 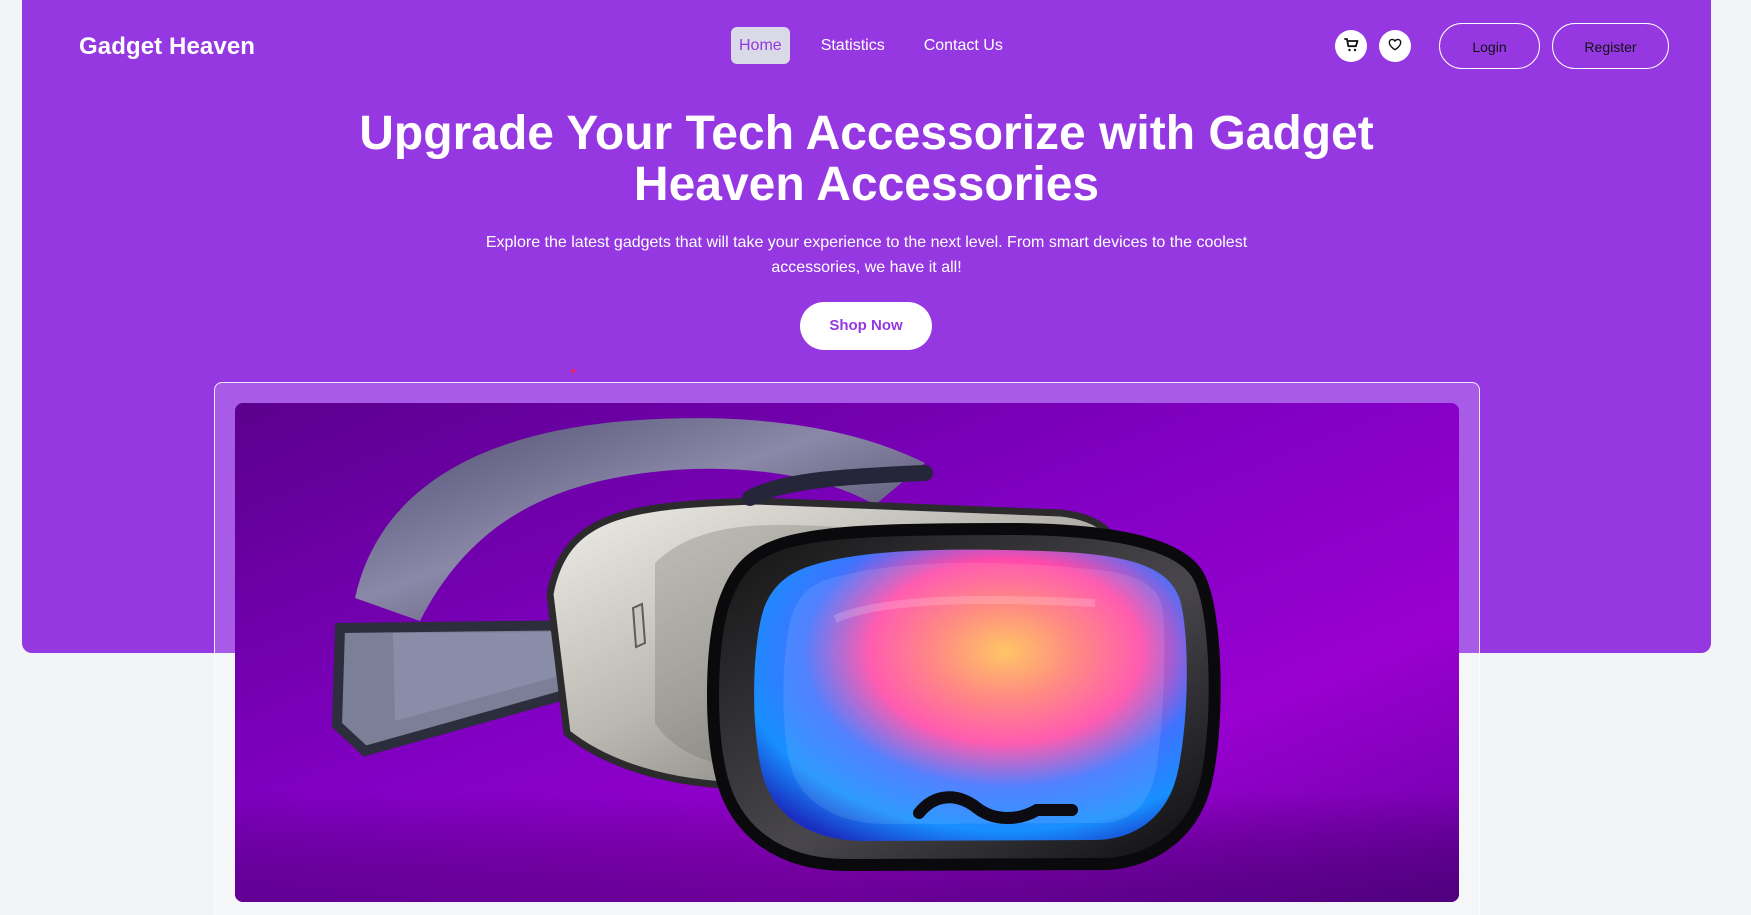 What do you see at coordinates (167, 47) in the screenshot?
I see `brand-logo: Gadget Heaven` at bounding box center [167, 47].